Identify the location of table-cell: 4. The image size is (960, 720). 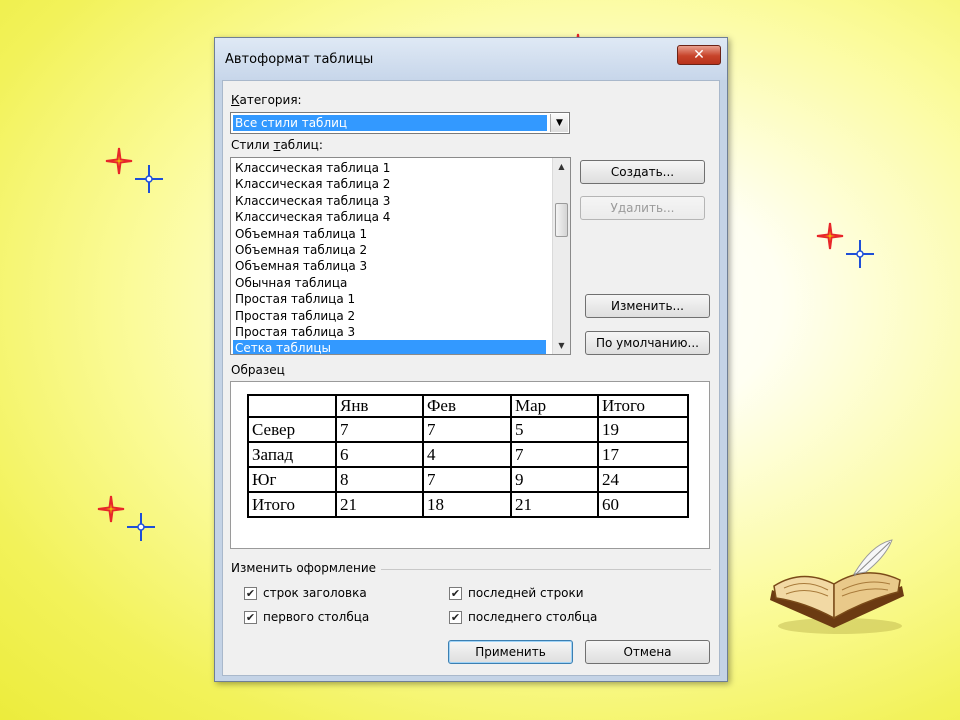
(467, 454).